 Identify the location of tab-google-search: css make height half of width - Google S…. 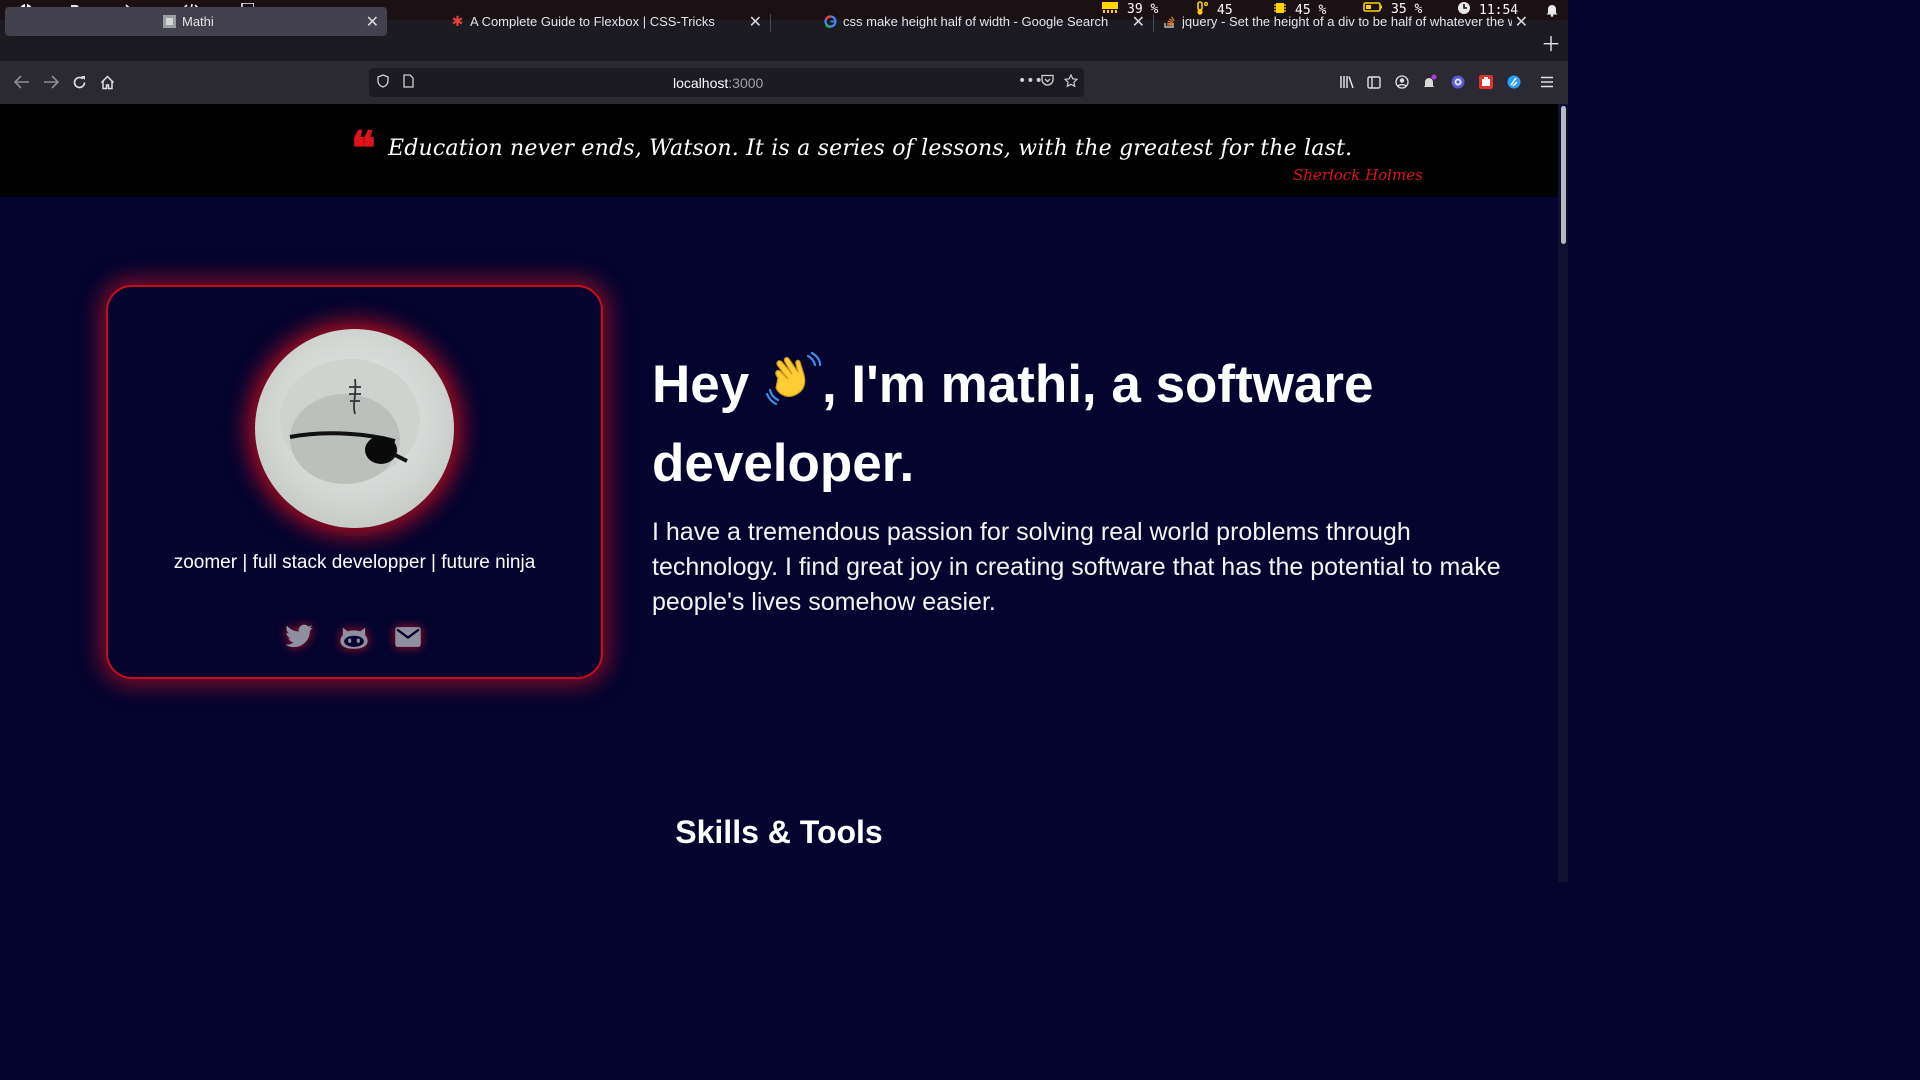
(962, 21).